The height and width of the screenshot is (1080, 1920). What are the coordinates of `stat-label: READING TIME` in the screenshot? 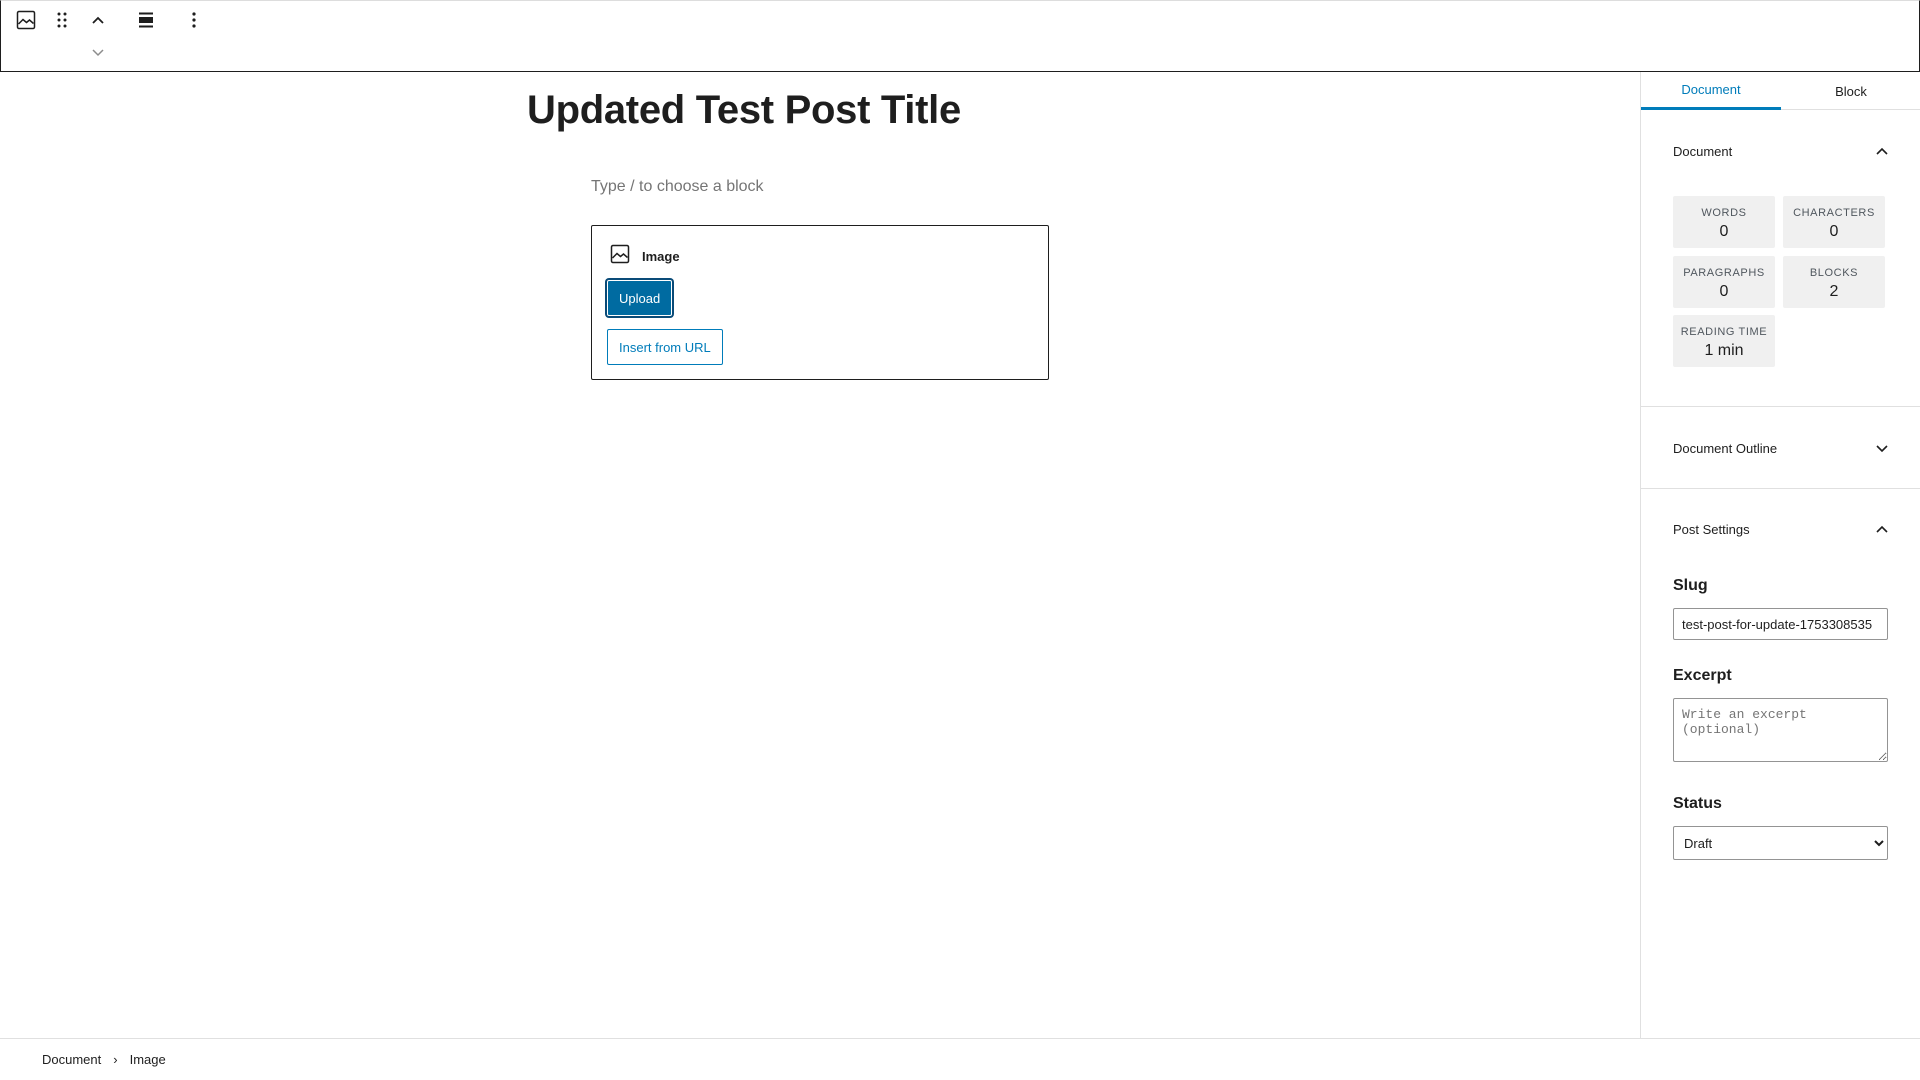 It's located at (1724, 332).